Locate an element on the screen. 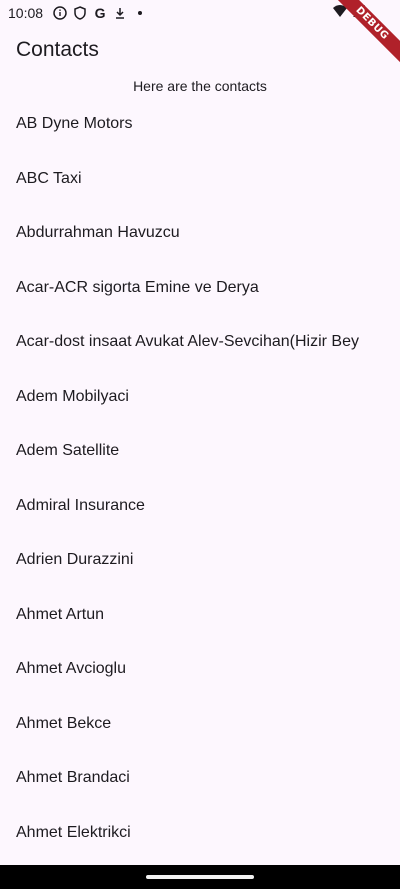 This screenshot has width=400, height=889. google-icon: G is located at coordinates (100, 13).